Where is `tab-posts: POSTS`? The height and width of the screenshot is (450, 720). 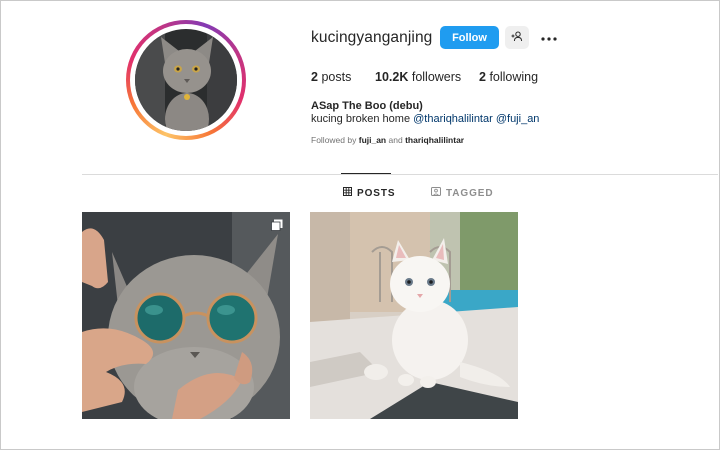 tab-posts: POSTS is located at coordinates (369, 193).